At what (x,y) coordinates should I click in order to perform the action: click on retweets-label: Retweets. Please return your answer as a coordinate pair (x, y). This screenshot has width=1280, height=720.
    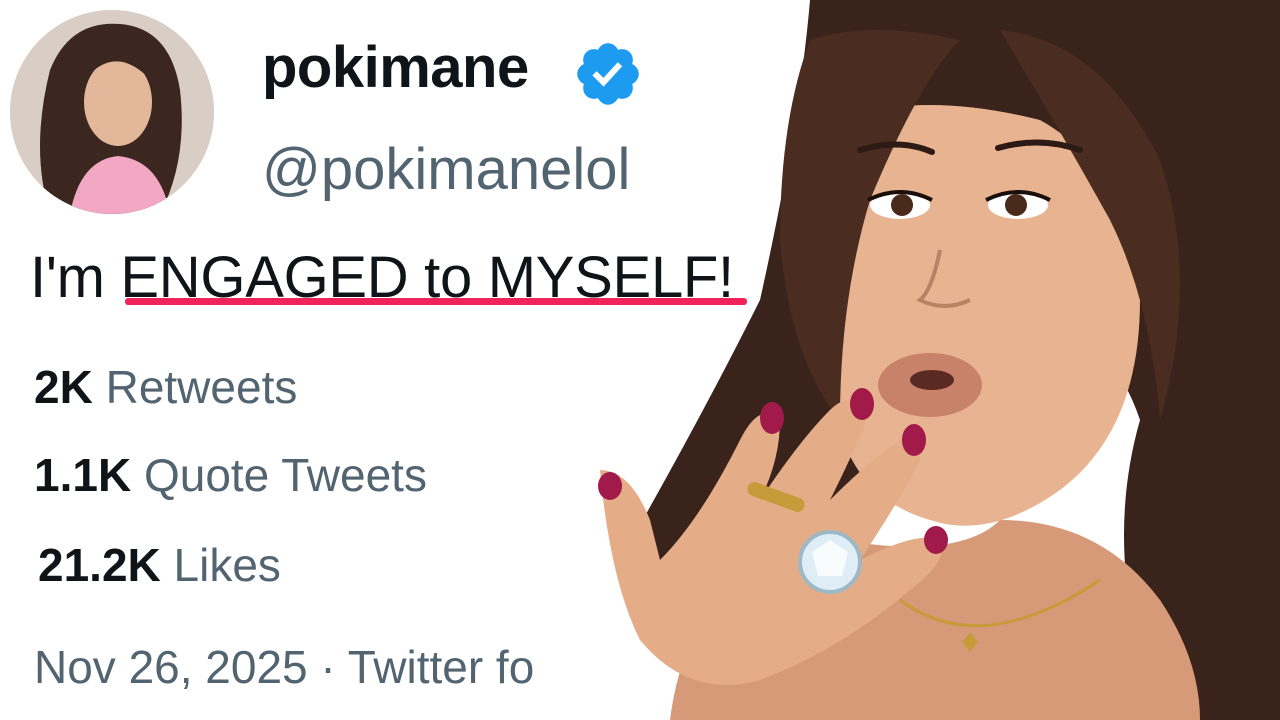
    Looking at the image, I should click on (201, 387).